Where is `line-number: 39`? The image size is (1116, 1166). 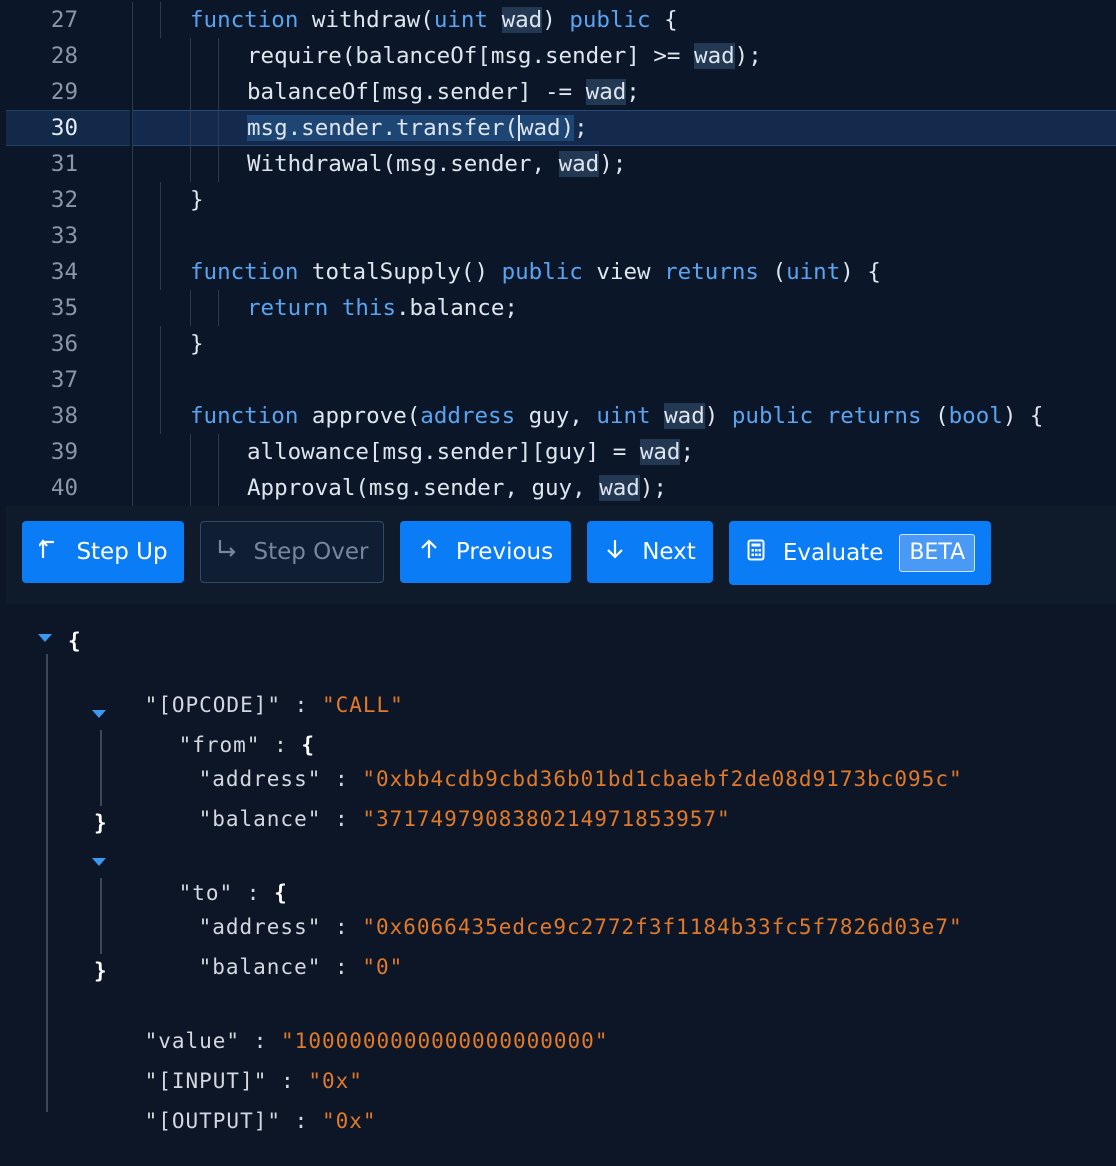 line-number: 39 is located at coordinates (39, 452).